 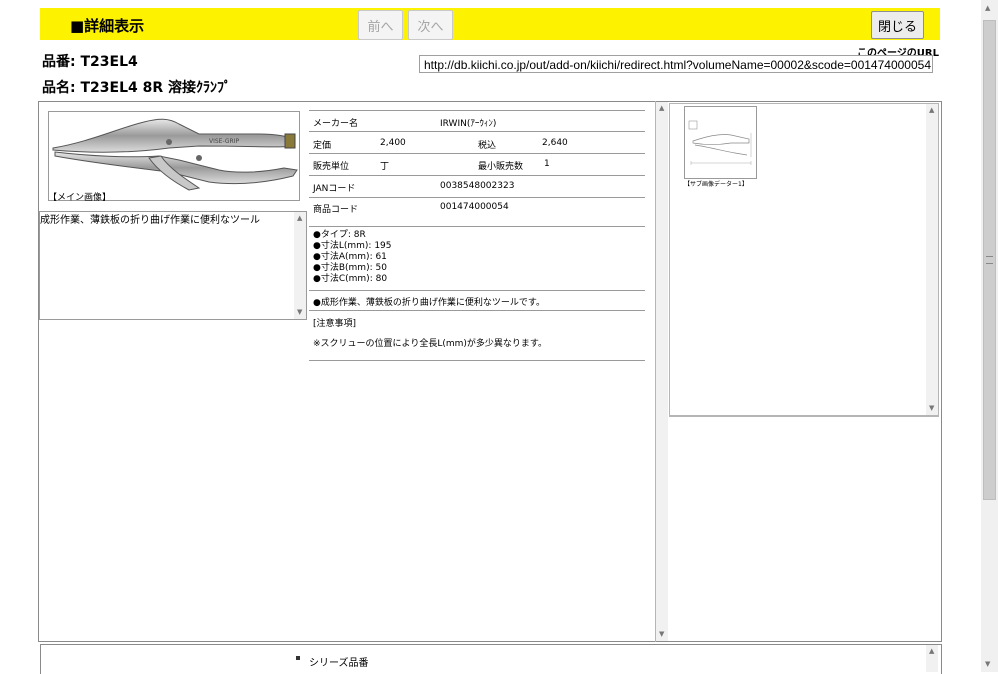 What do you see at coordinates (716, 184) in the screenshot?
I see `thumbnail-label: 【サブ画像データー1】` at bounding box center [716, 184].